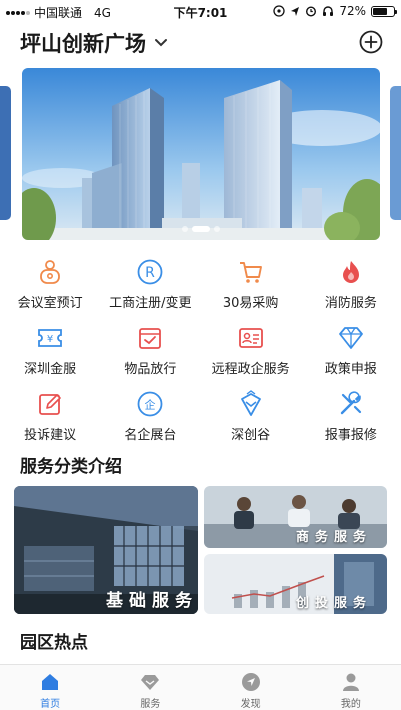 Image resolution: width=401 pixels, height=710 pixels. I want to click on home-icon, so click(50, 682).